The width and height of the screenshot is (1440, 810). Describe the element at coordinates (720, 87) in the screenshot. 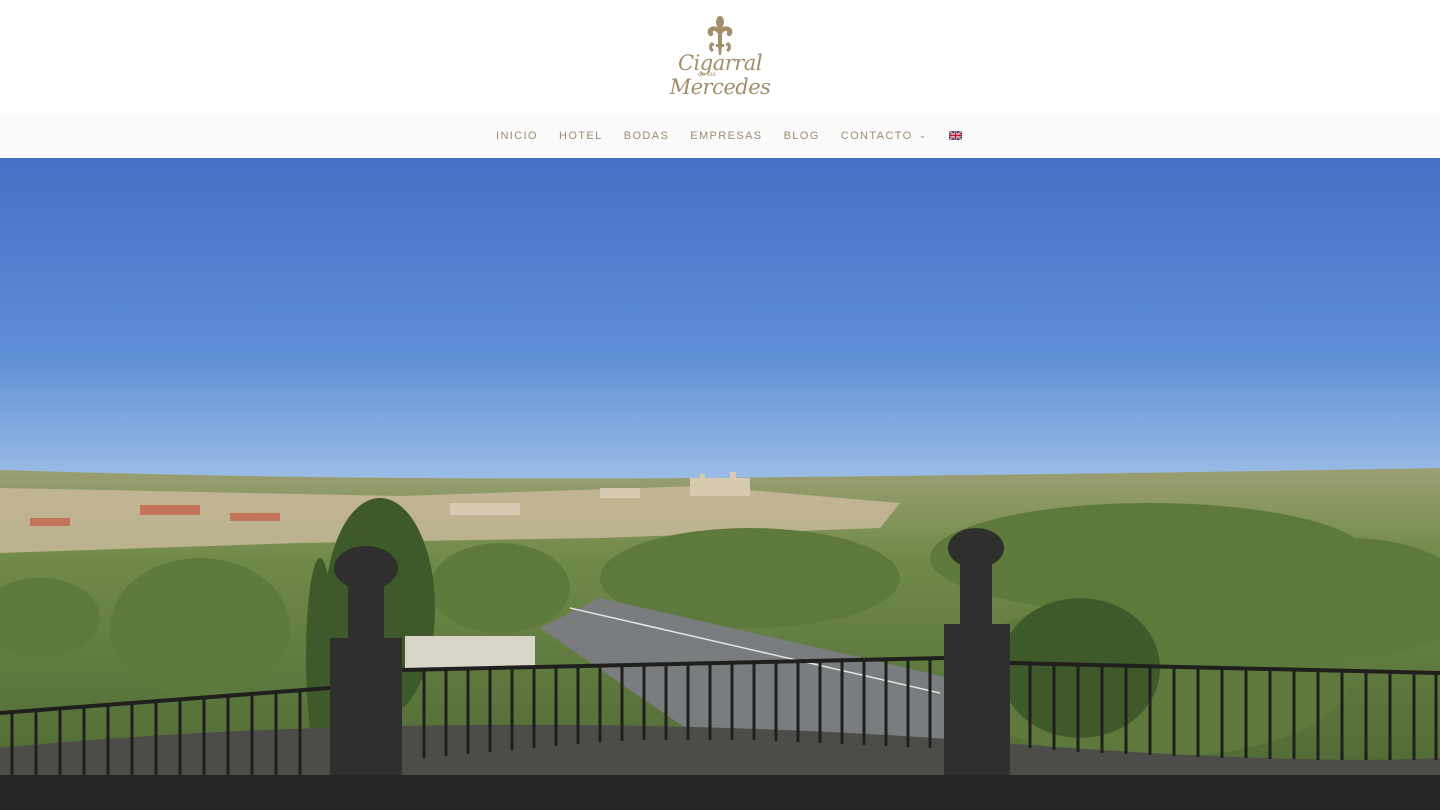

I see `logo-text-mercedes: Mercedes` at that location.